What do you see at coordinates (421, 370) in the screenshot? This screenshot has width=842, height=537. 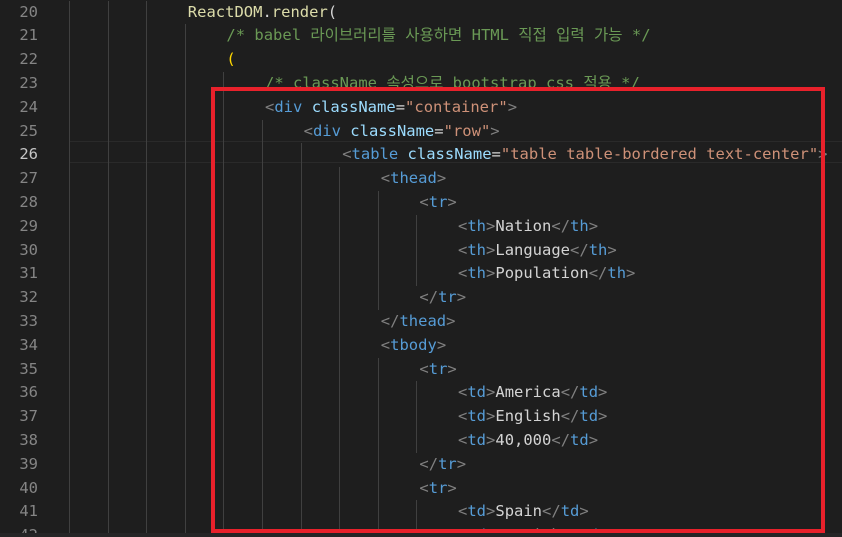 I see `code-line: 35 <tr>` at bounding box center [421, 370].